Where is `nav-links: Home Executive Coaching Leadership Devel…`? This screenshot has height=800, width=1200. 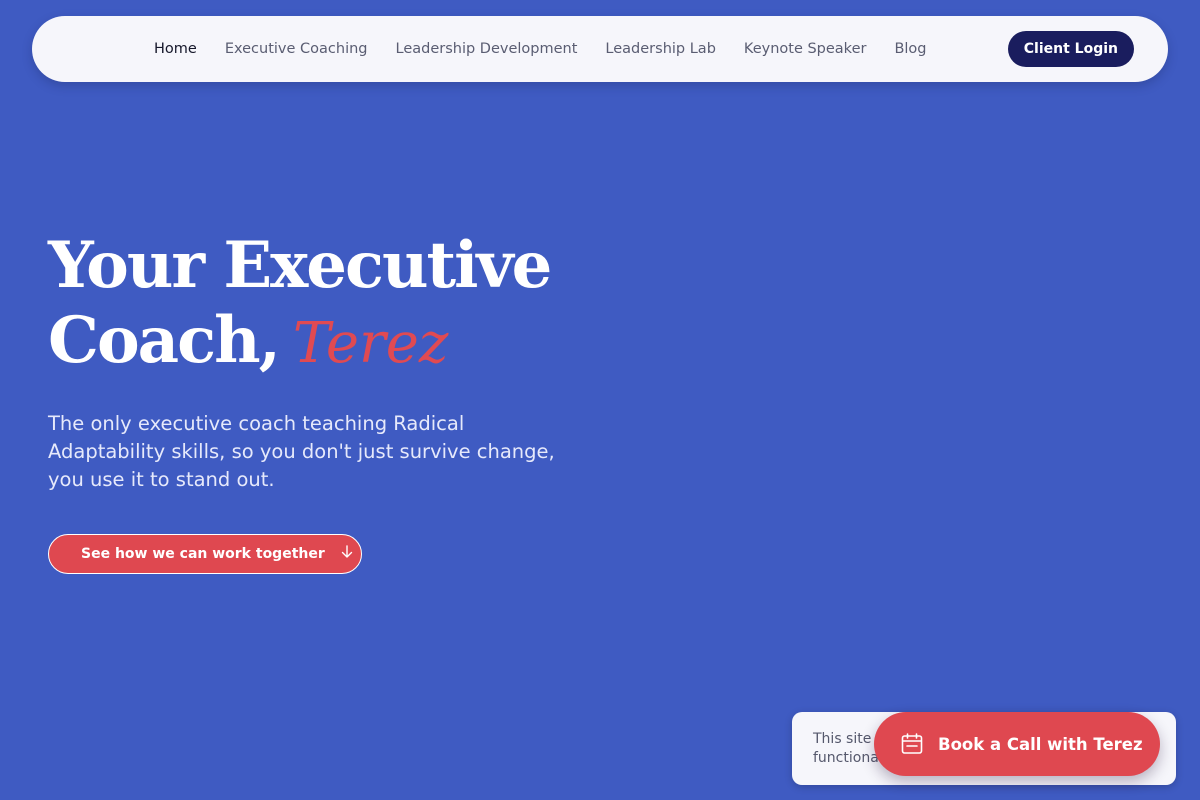
nav-links: Home Executive Coaching Leadership Devel… is located at coordinates (540, 49).